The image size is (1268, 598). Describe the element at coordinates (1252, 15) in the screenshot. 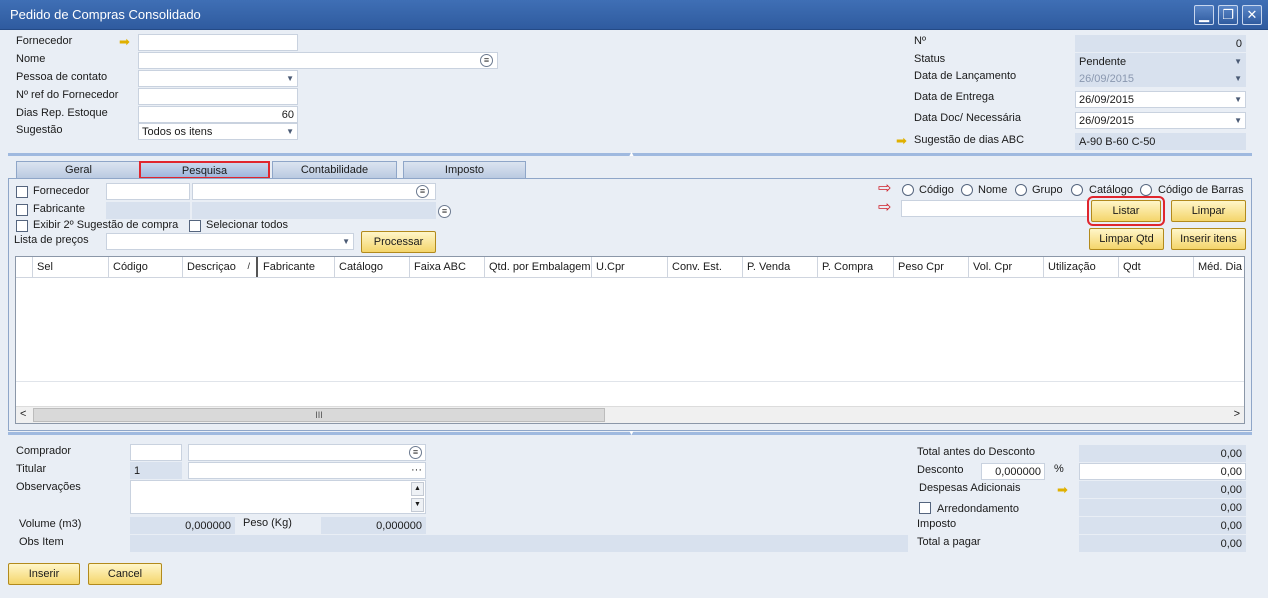

I see `close-button: ✕` at that location.